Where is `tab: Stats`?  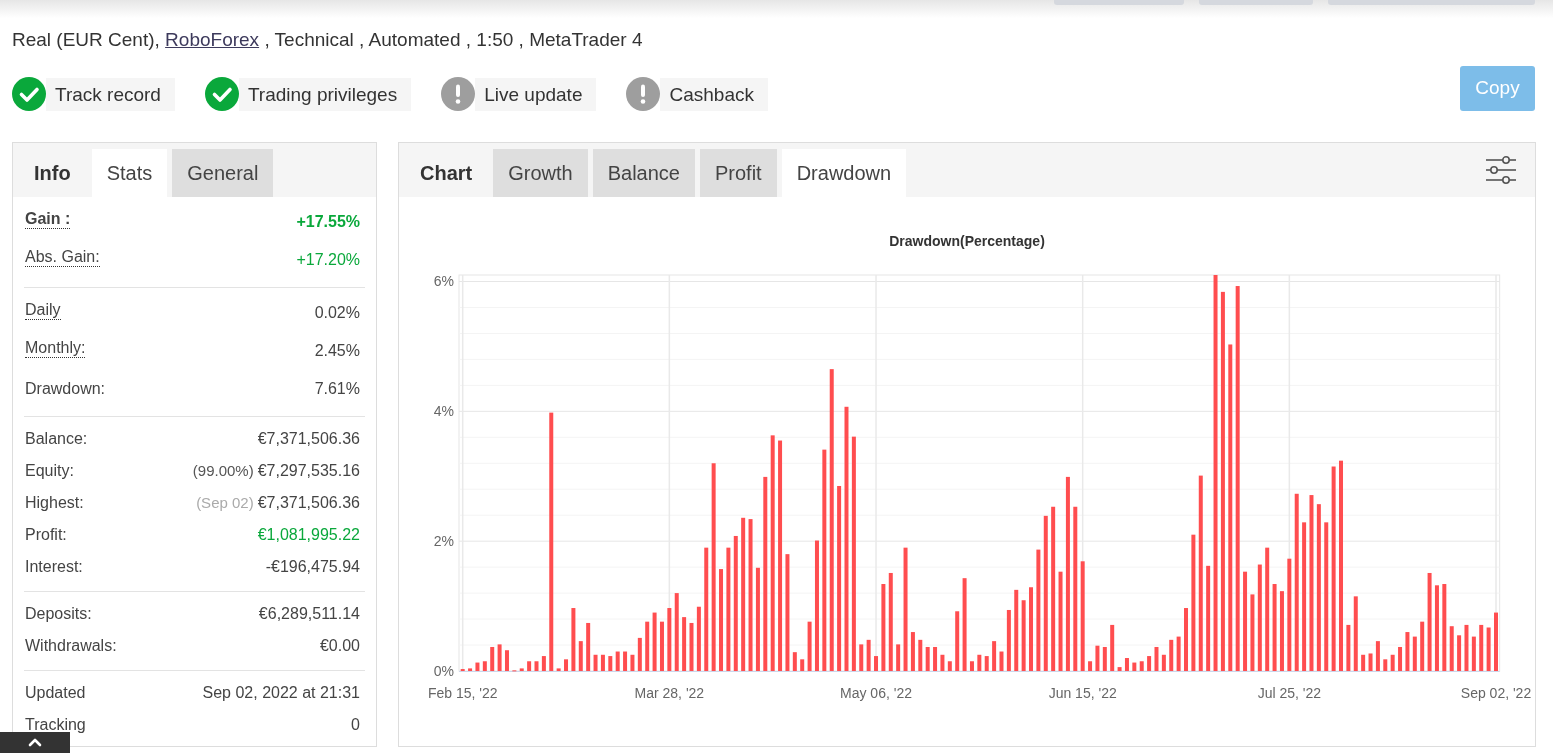 tab: Stats is located at coordinates (129, 173).